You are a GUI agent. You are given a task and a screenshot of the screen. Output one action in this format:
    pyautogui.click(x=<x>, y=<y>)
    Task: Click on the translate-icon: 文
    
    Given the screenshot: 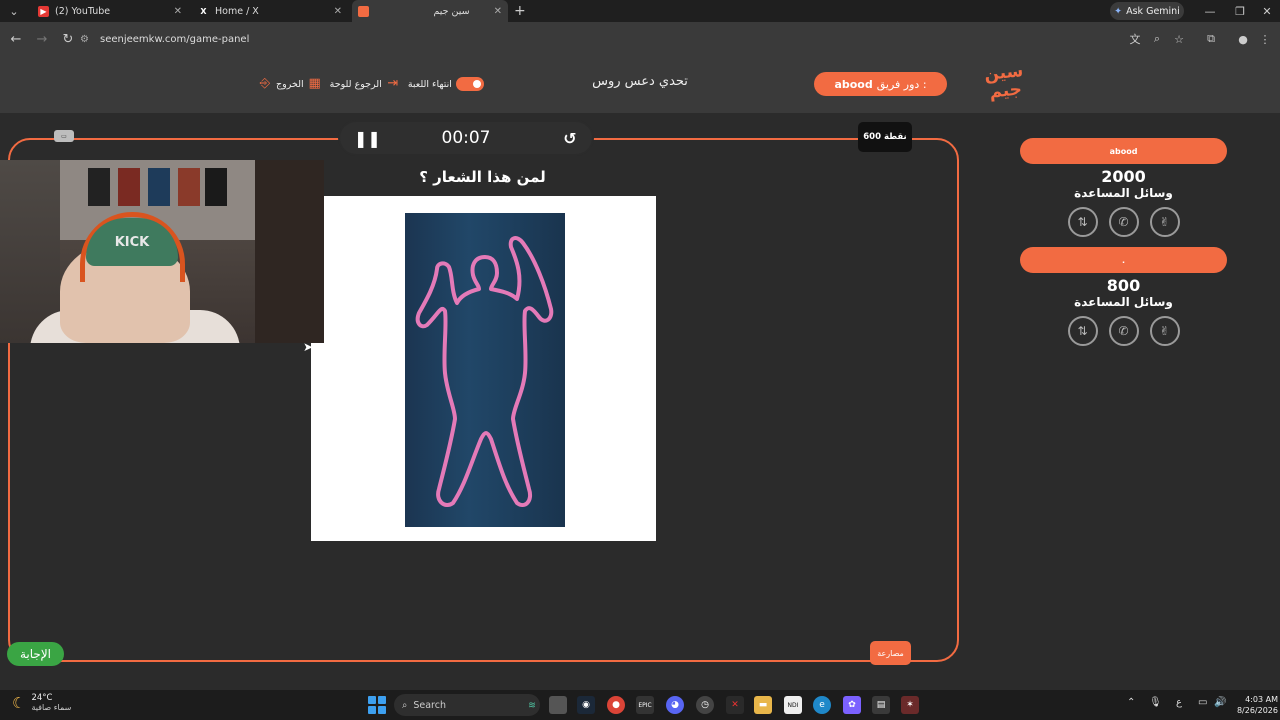 What is the action you would take?
    pyautogui.click(x=1135, y=39)
    